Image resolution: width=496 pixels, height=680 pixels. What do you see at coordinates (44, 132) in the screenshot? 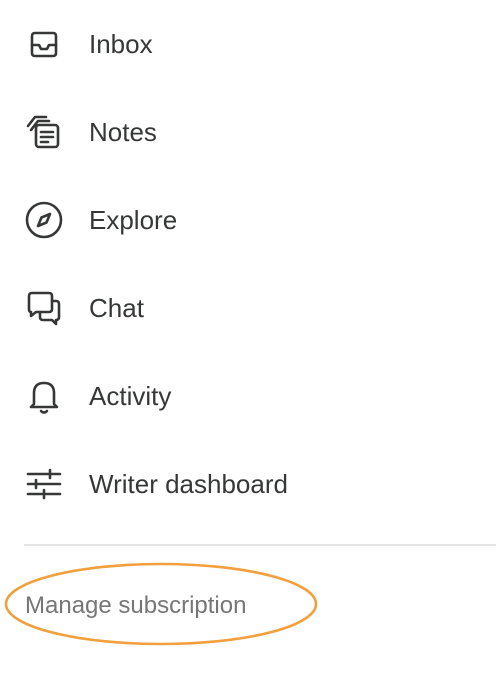
I see `notes-icon` at bounding box center [44, 132].